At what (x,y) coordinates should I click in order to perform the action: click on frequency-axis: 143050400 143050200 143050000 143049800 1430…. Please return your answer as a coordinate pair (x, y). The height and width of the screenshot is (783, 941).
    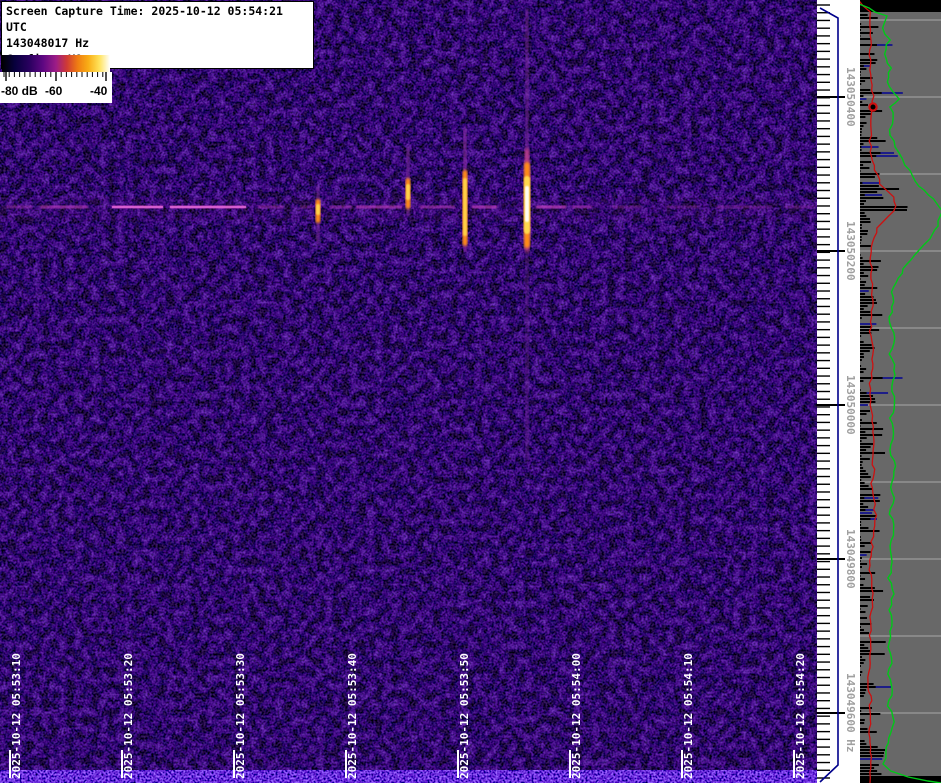
    Looking at the image, I should click on (838, 391).